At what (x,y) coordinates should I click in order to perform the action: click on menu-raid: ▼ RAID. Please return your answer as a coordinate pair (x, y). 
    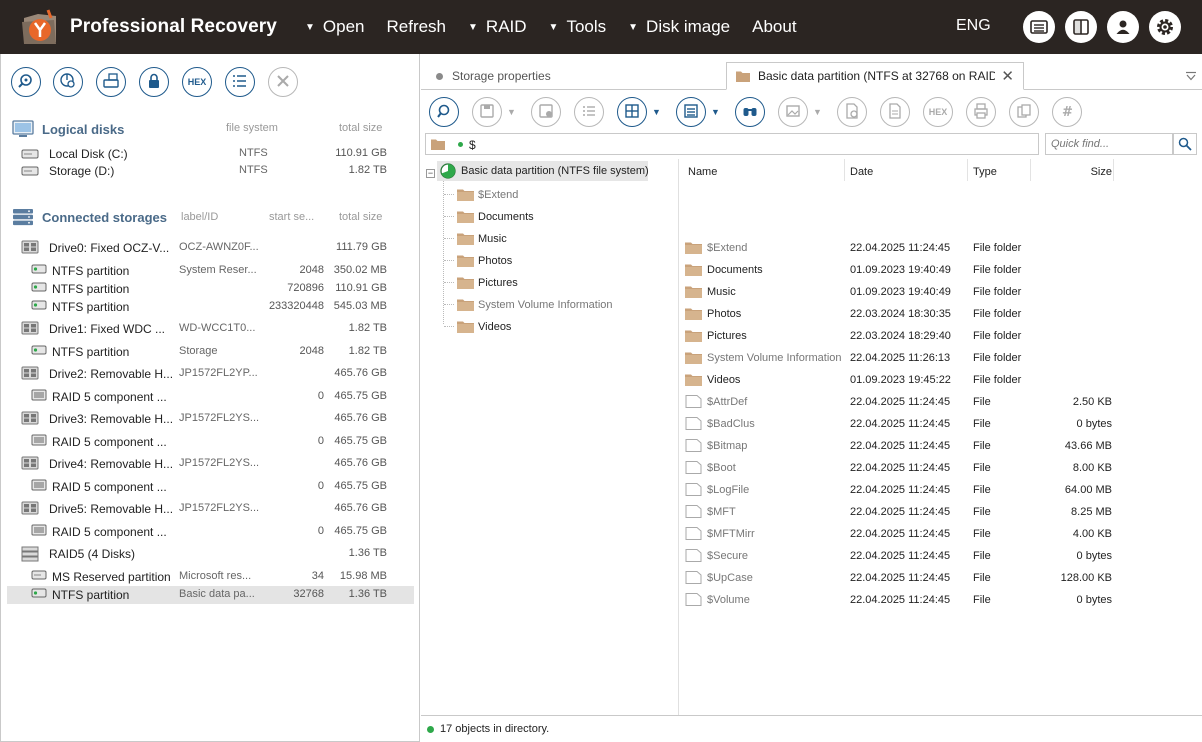
    Looking at the image, I should click on (497, 27).